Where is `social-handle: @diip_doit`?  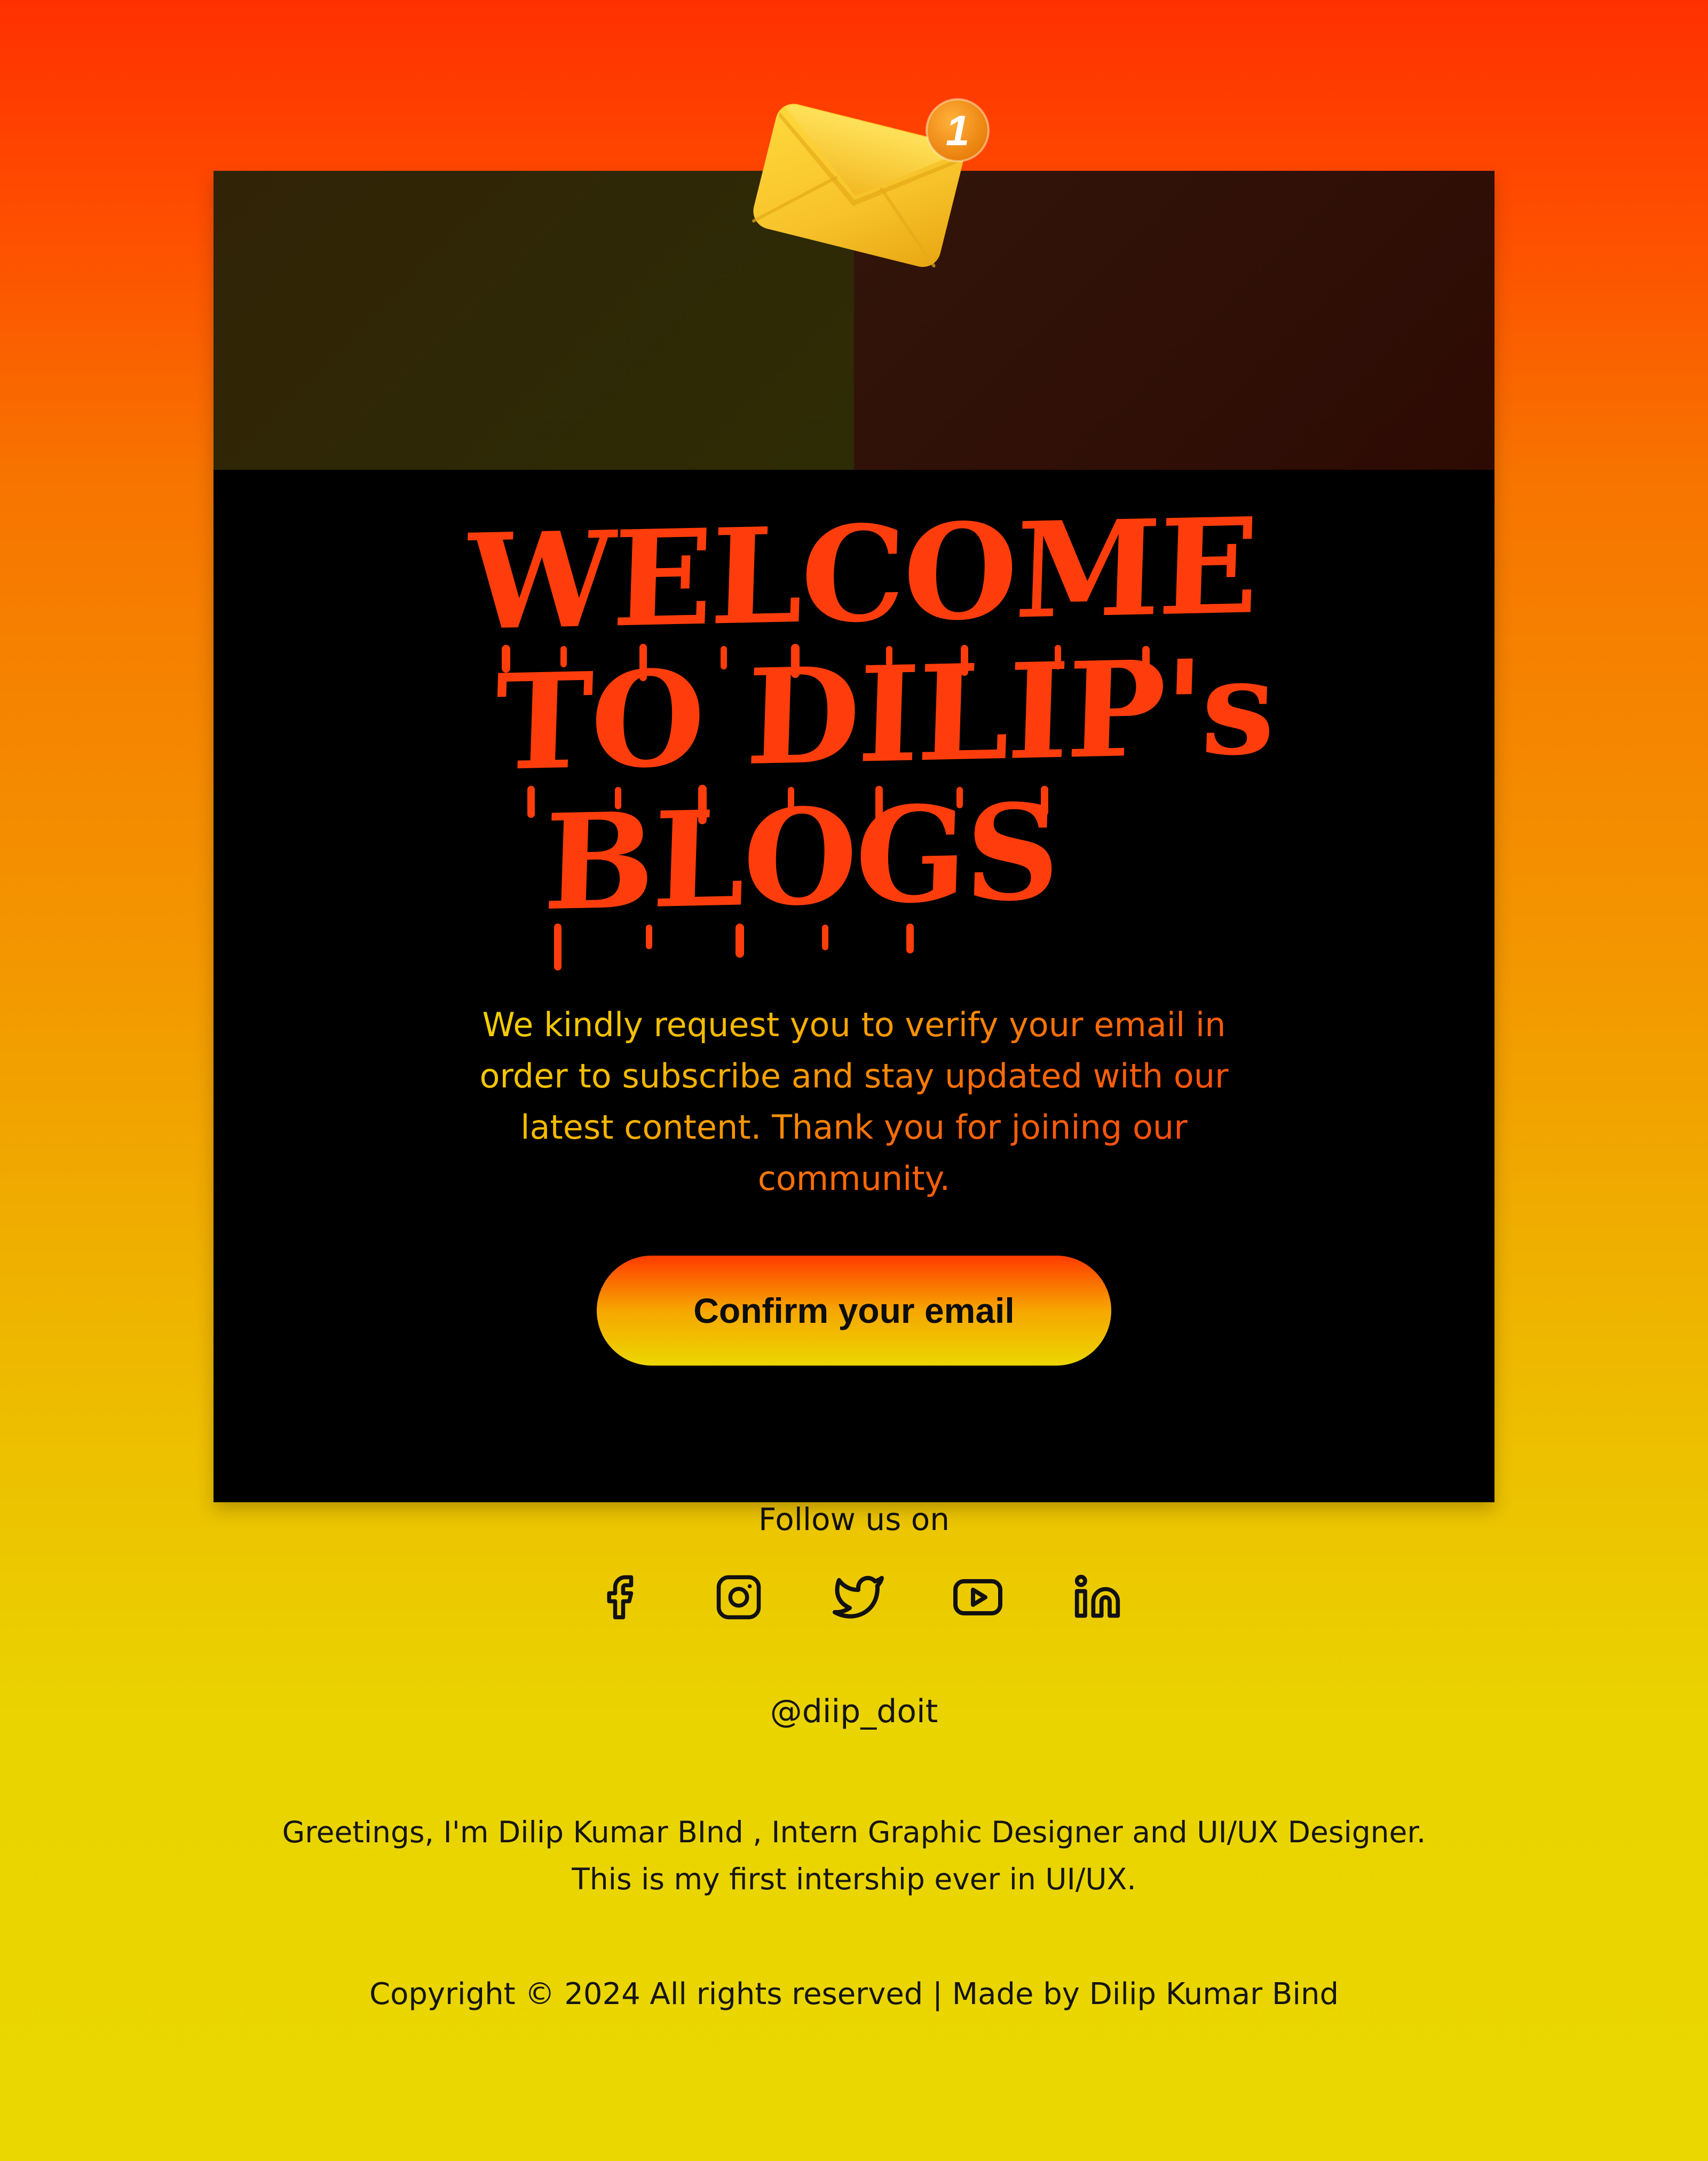
social-handle: @diip_doit is located at coordinates (854, 1711).